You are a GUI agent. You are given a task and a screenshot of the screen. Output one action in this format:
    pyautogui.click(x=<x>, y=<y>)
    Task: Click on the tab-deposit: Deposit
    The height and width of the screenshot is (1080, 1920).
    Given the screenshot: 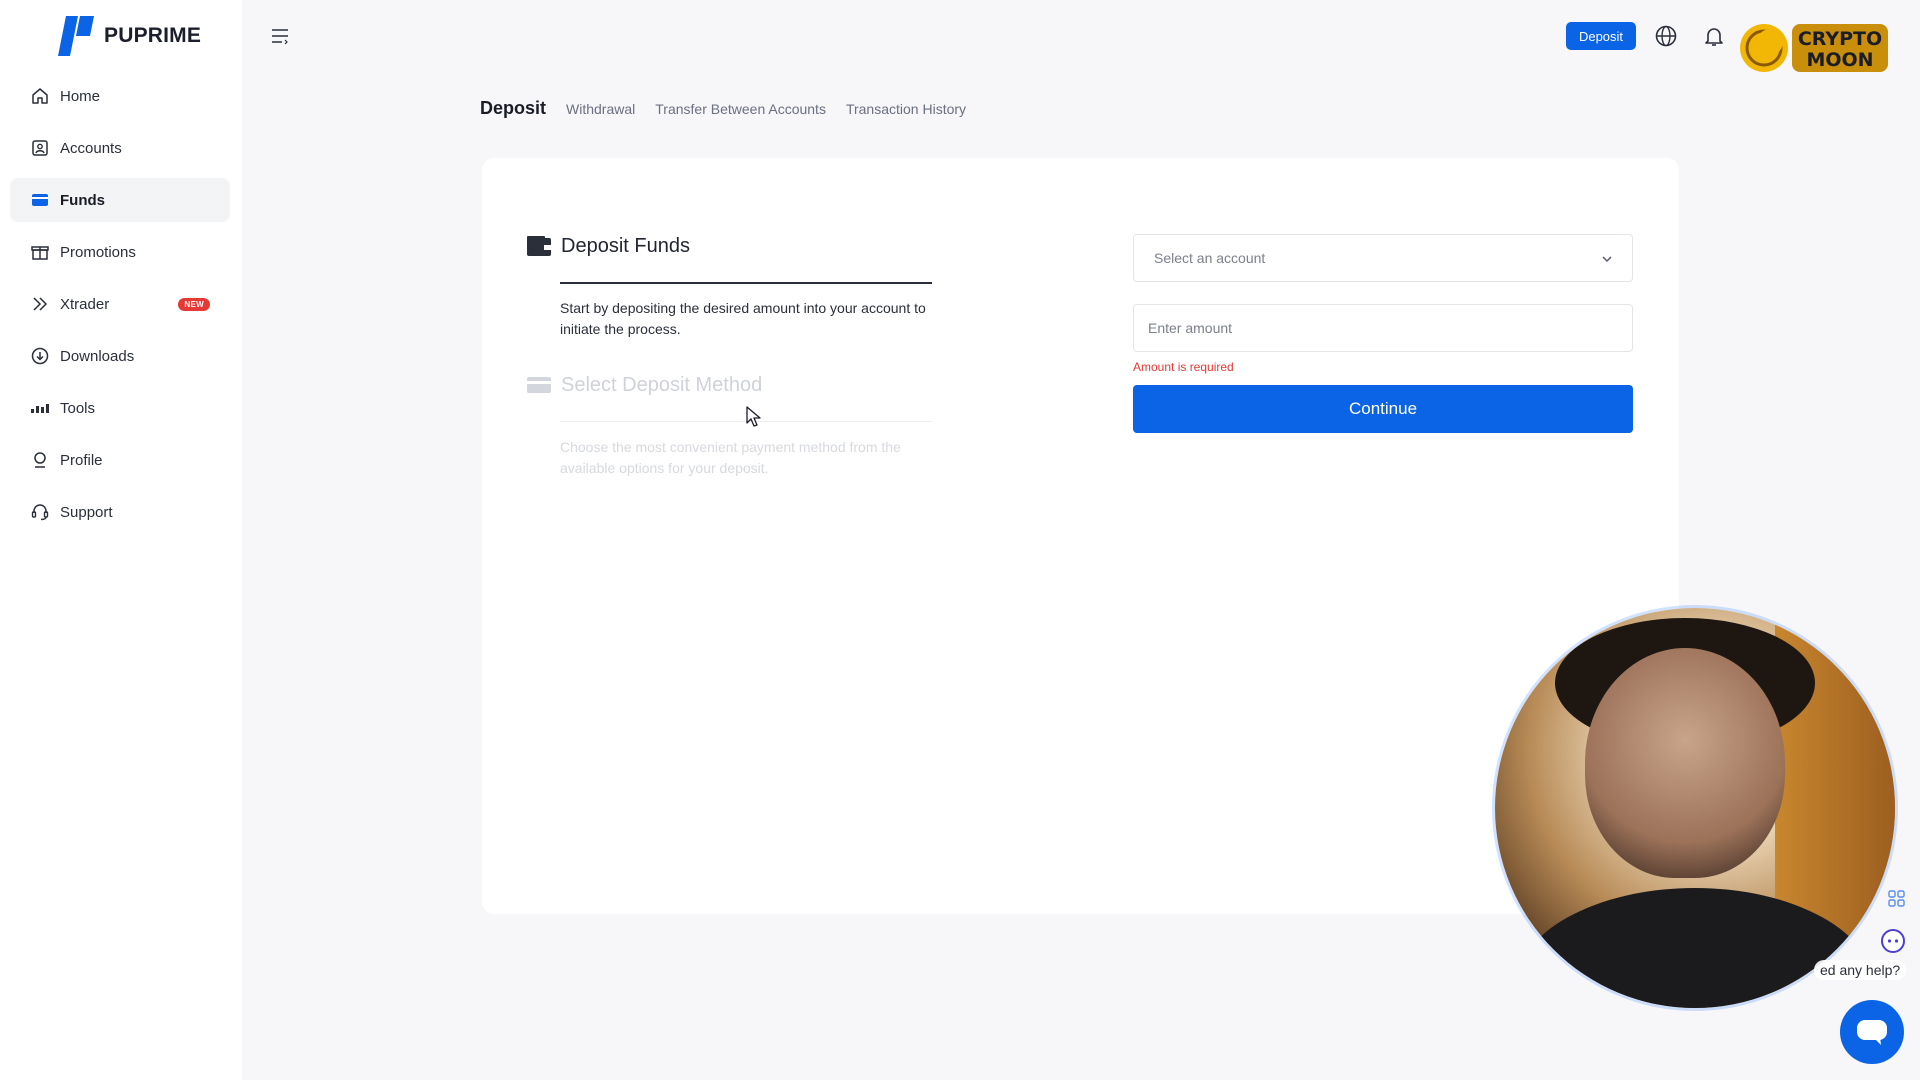 What is the action you would take?
    pyautogui.click(x=513, y=108)
    